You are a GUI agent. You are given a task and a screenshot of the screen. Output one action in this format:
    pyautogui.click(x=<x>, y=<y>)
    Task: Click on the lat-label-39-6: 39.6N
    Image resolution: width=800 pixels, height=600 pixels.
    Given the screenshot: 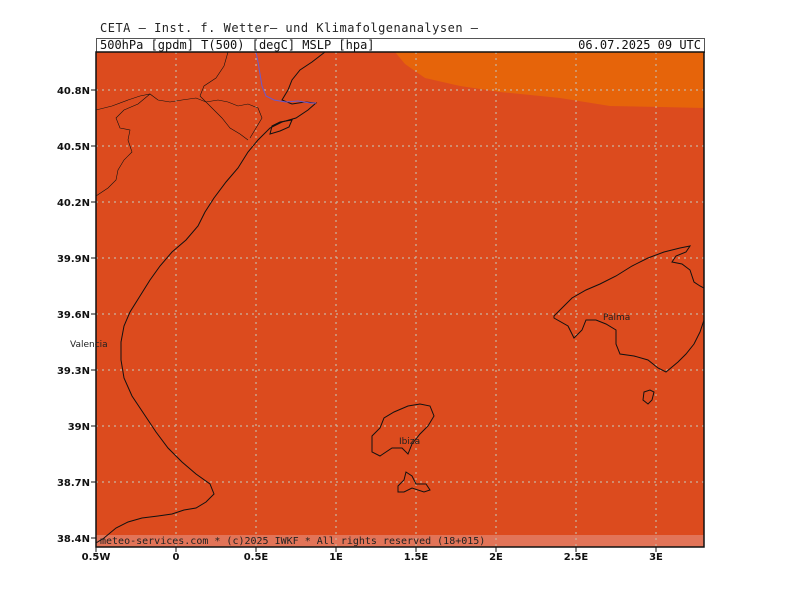 What is the action you would take?
    pyautogui.click(x=73, y=315)
    